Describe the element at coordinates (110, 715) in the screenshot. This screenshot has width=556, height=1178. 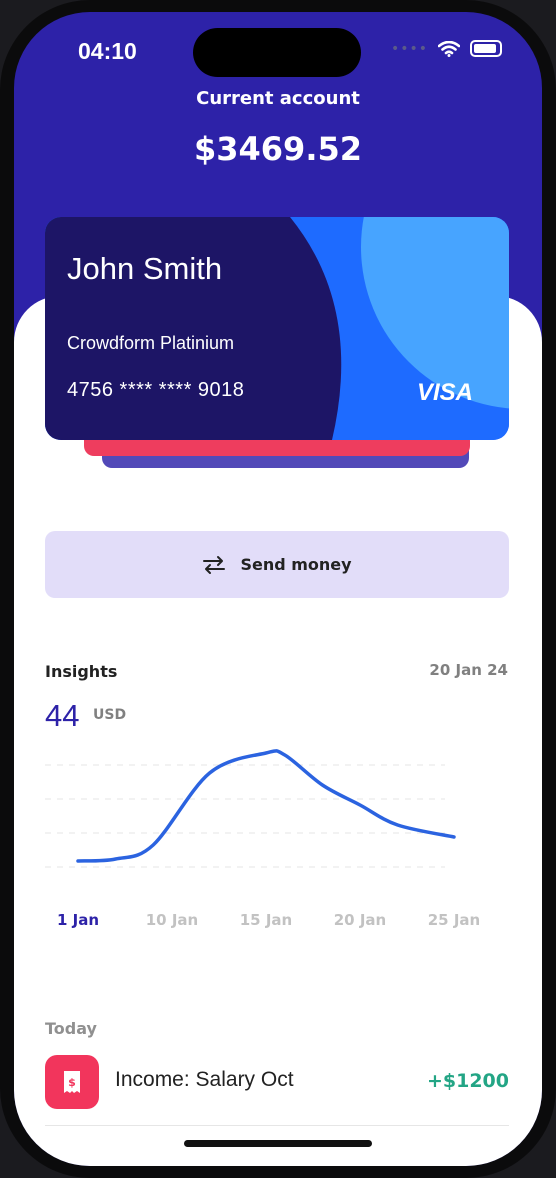
I see `insights-unit: USD` at that location.